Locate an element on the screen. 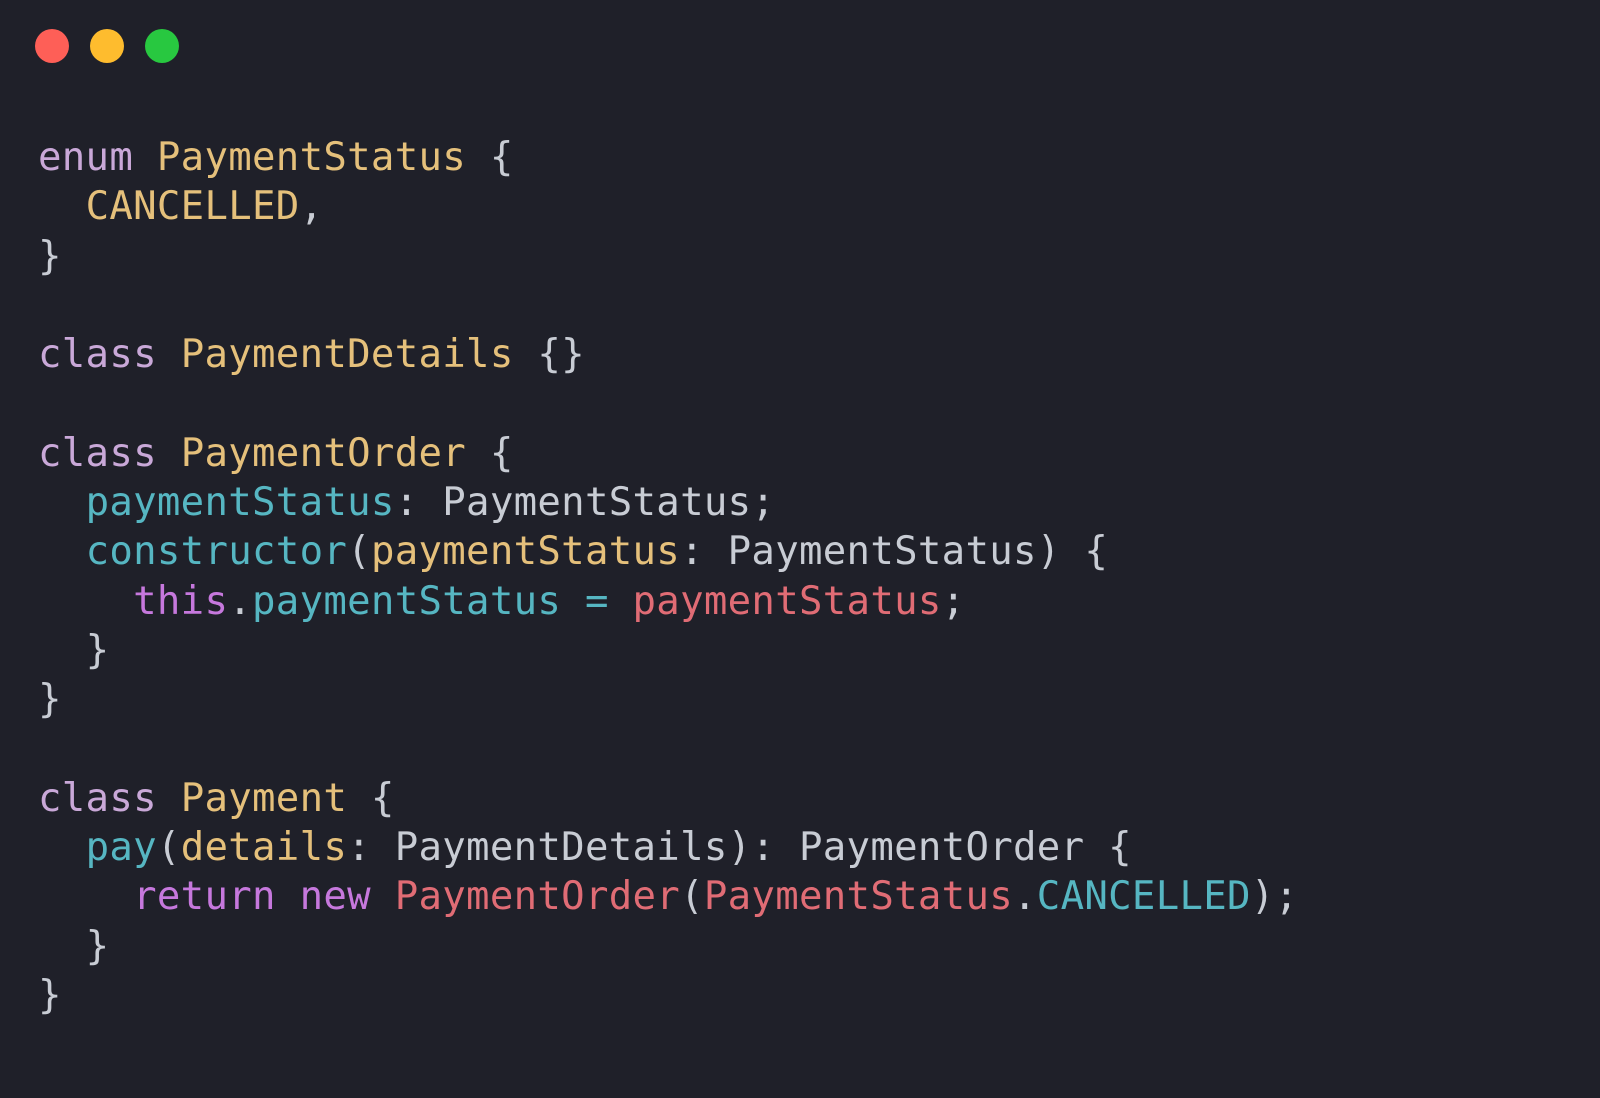  code-line: this.paymentStatus = paymentStatus; is located at coordinates (668, 601).